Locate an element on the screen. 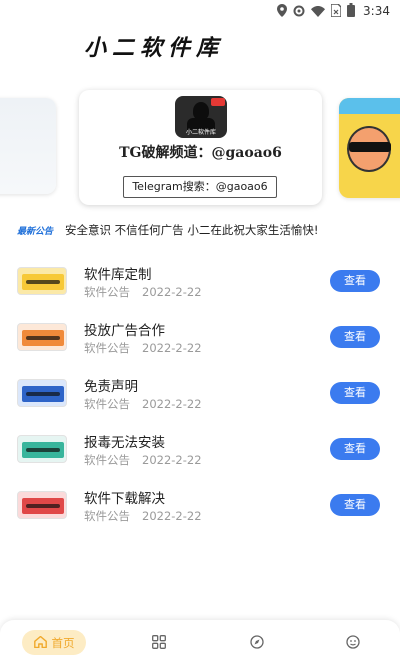  banner-logo-text: 小二软件库 is located at coordinates (200, 132).